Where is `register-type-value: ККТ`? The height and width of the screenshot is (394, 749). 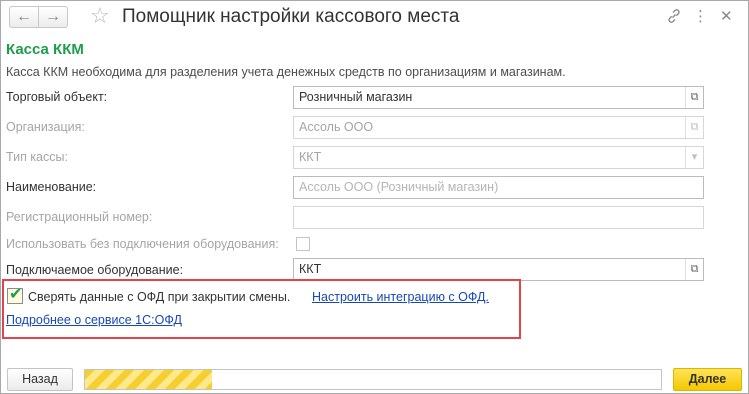 register-type-value: ККТ is located at coordinates (310, 157).